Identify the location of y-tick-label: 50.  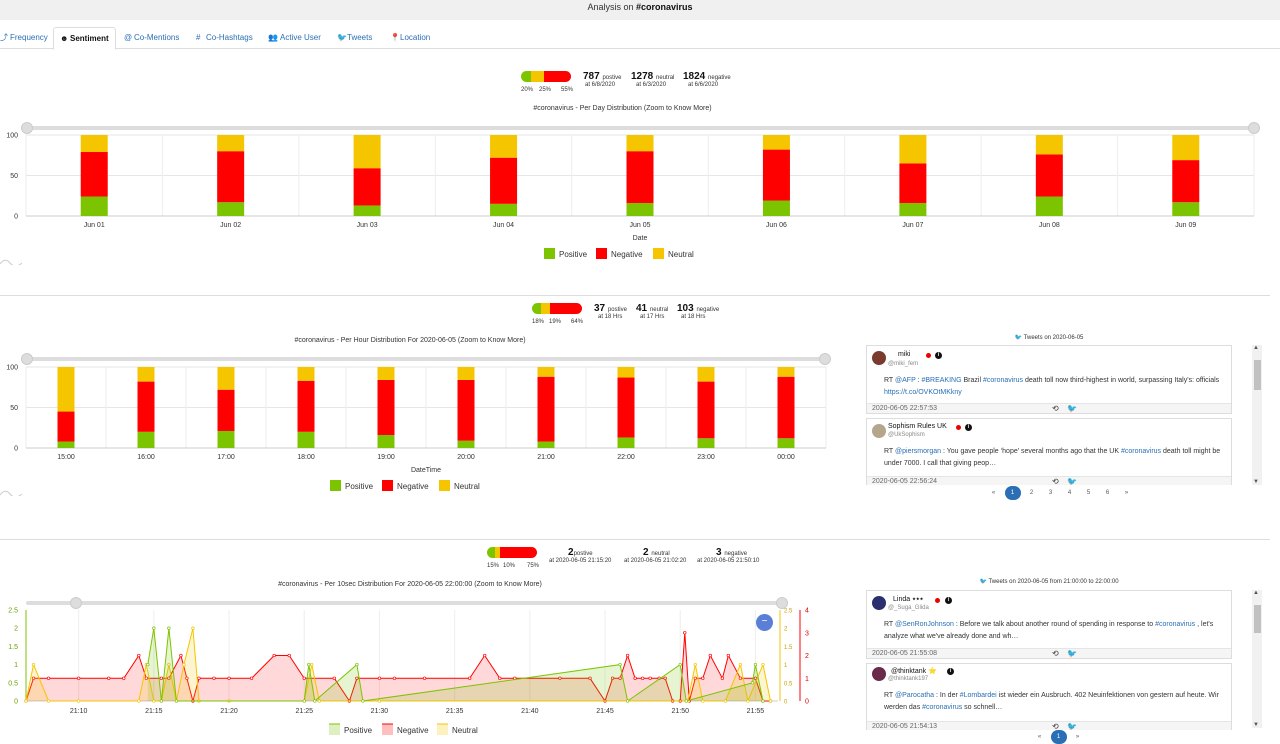
(14, 176).